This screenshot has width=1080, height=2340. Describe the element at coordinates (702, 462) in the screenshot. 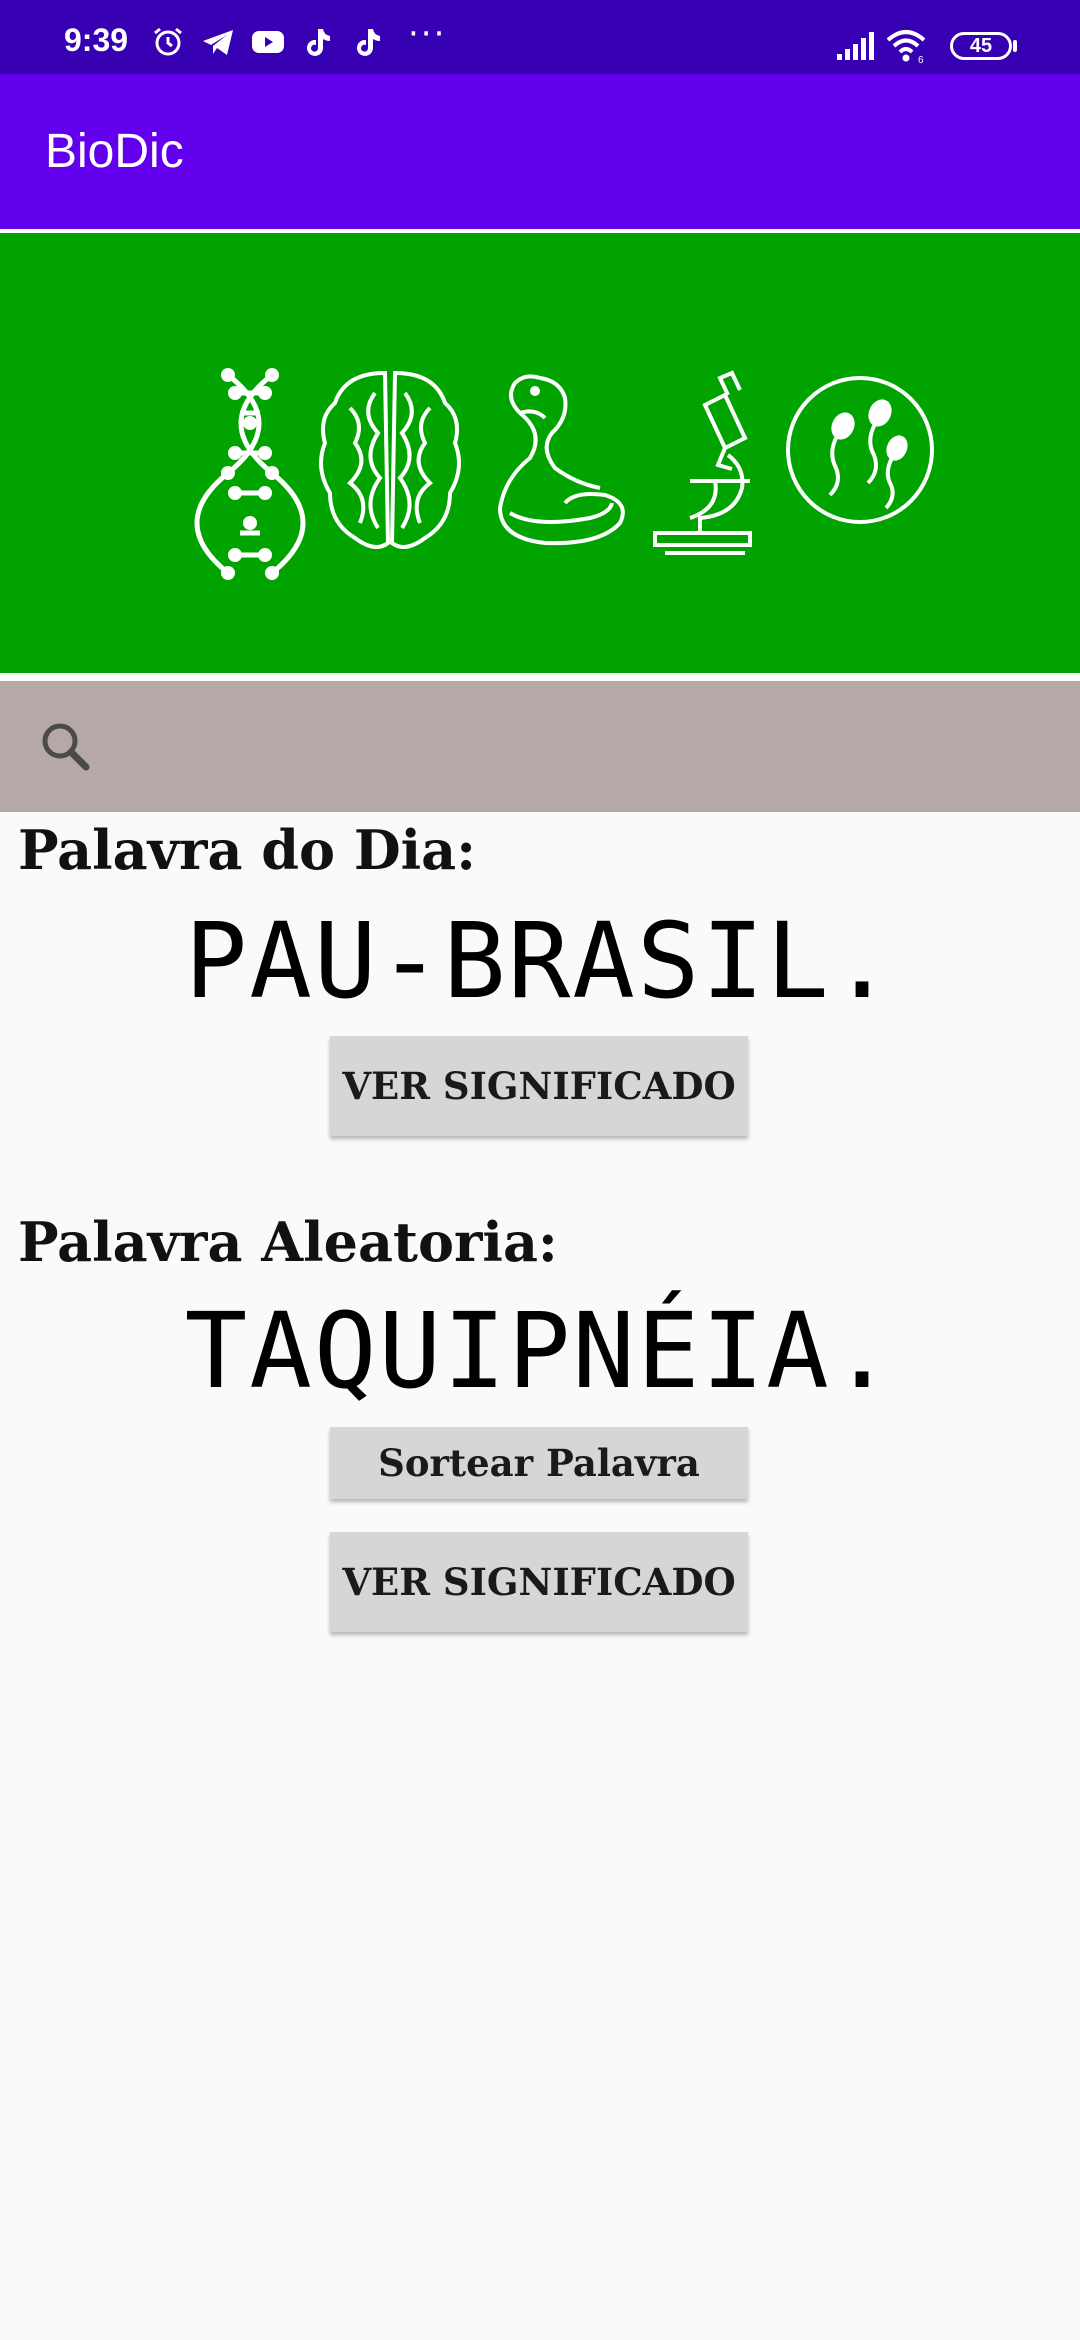

I see `microscope-icon` at that location.